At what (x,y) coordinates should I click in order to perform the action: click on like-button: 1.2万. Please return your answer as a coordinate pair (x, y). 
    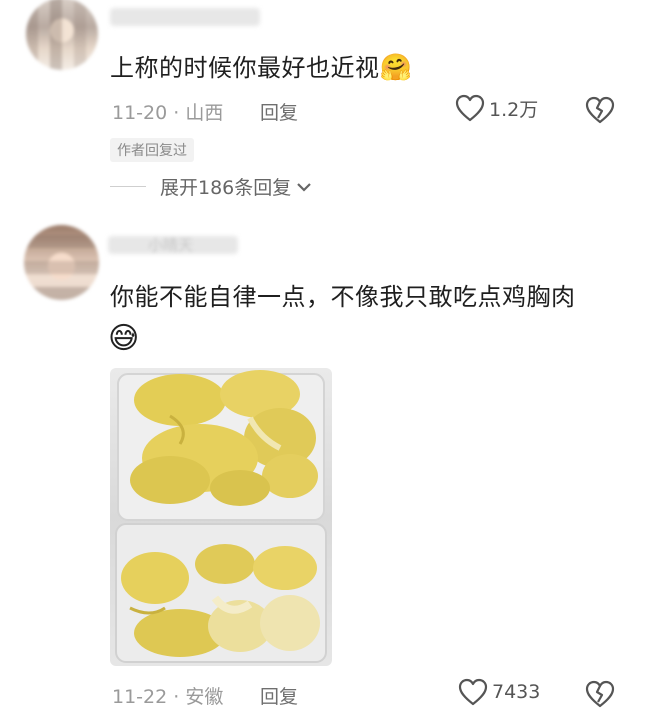
    Looking at the image, I should click on (496, 108).